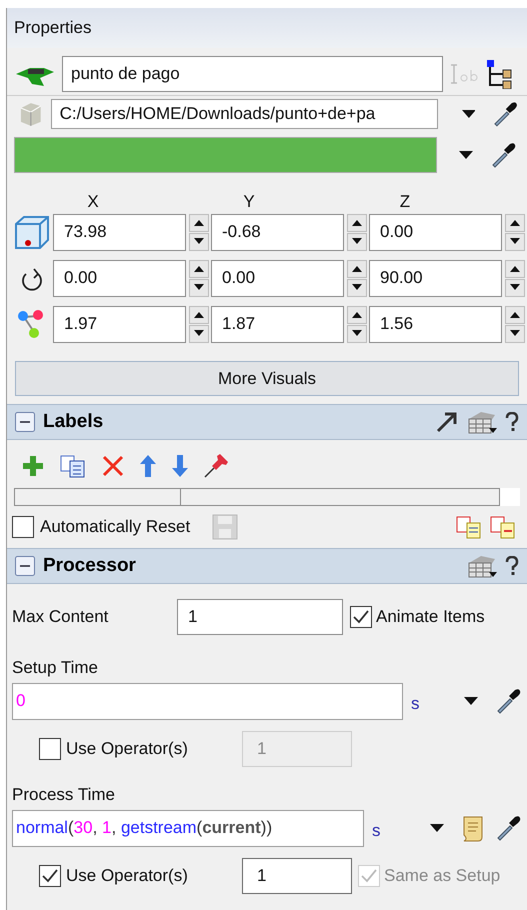 Image resolution: width=527 pixels, height=910 pixels. What do you see at coordinates (244, 113) in the screenshot?
I see `shape-path-field: C:/Users/HOME/Downloads/punto+de+pa` at bounding box center [244, 113].